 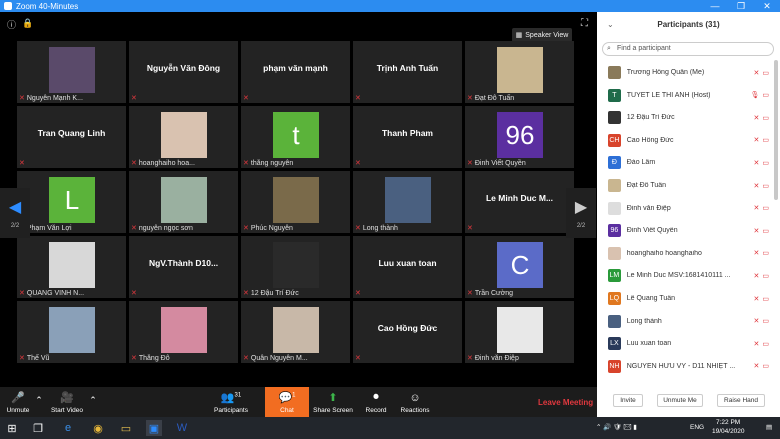 I want to click on participant-tile: ✕ Đạt Đỗ Tuấn, so click(x=519, y=72).